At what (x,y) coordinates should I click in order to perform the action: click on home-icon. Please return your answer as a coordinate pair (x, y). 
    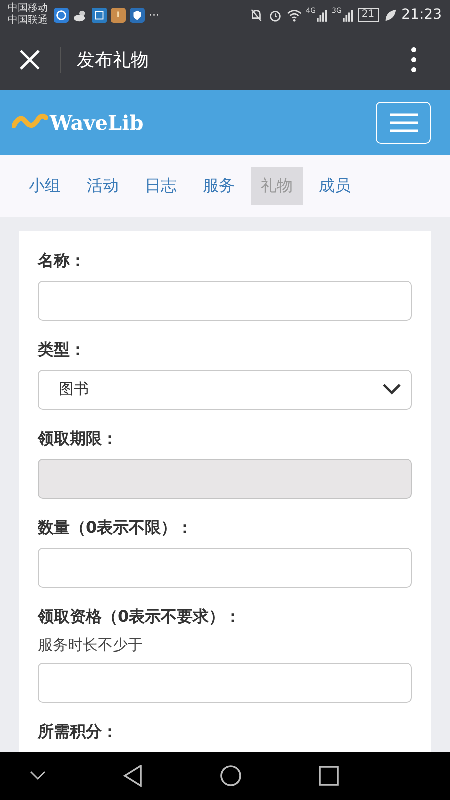
    Looking at the image, I should click on (231, 776).